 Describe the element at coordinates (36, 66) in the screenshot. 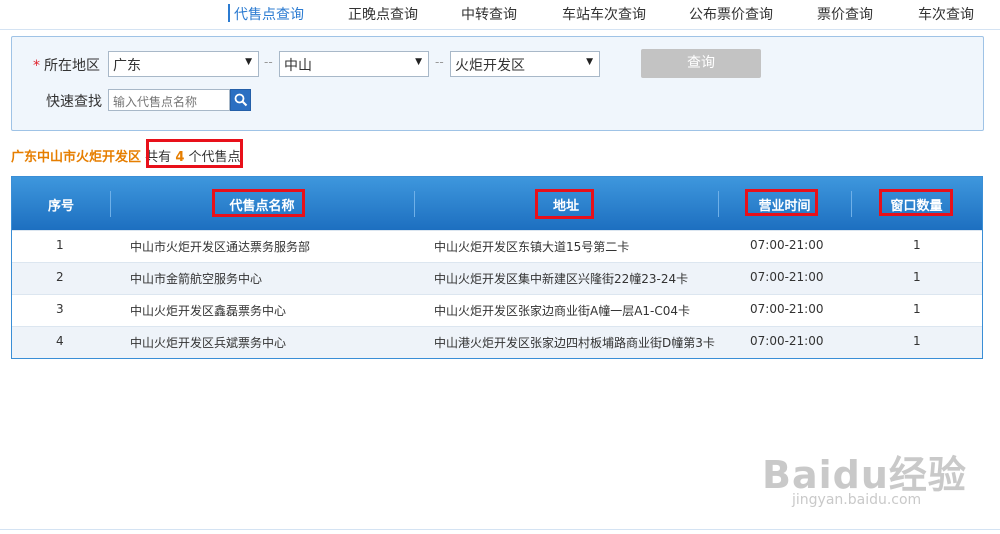

I see `required-mark: *` at that location.